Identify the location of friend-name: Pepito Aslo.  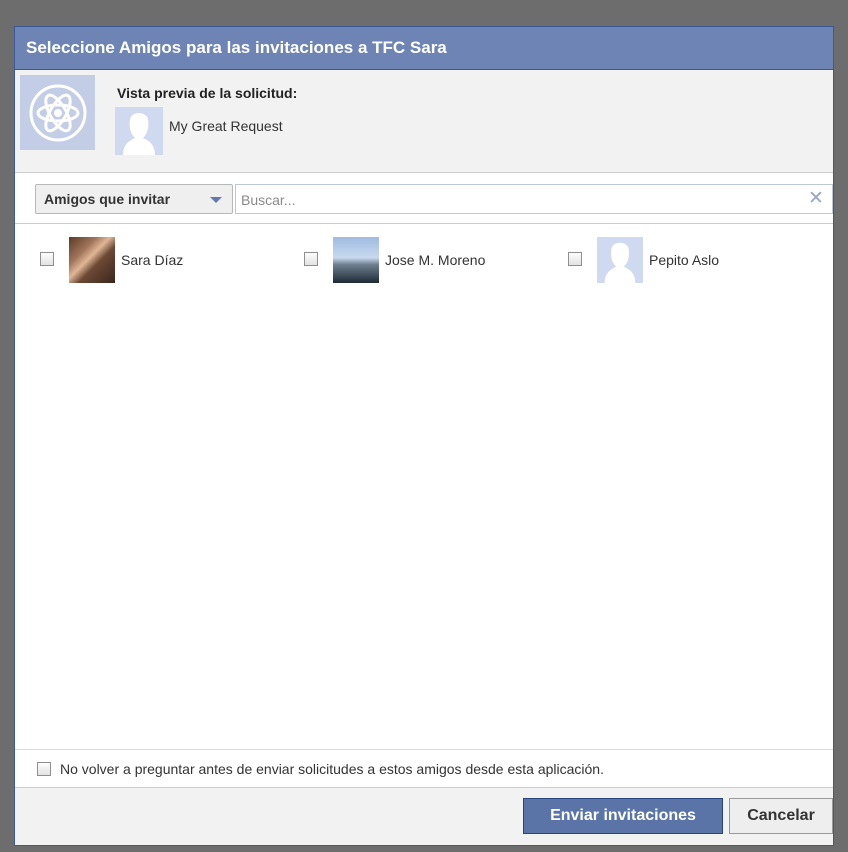
(684, 260).